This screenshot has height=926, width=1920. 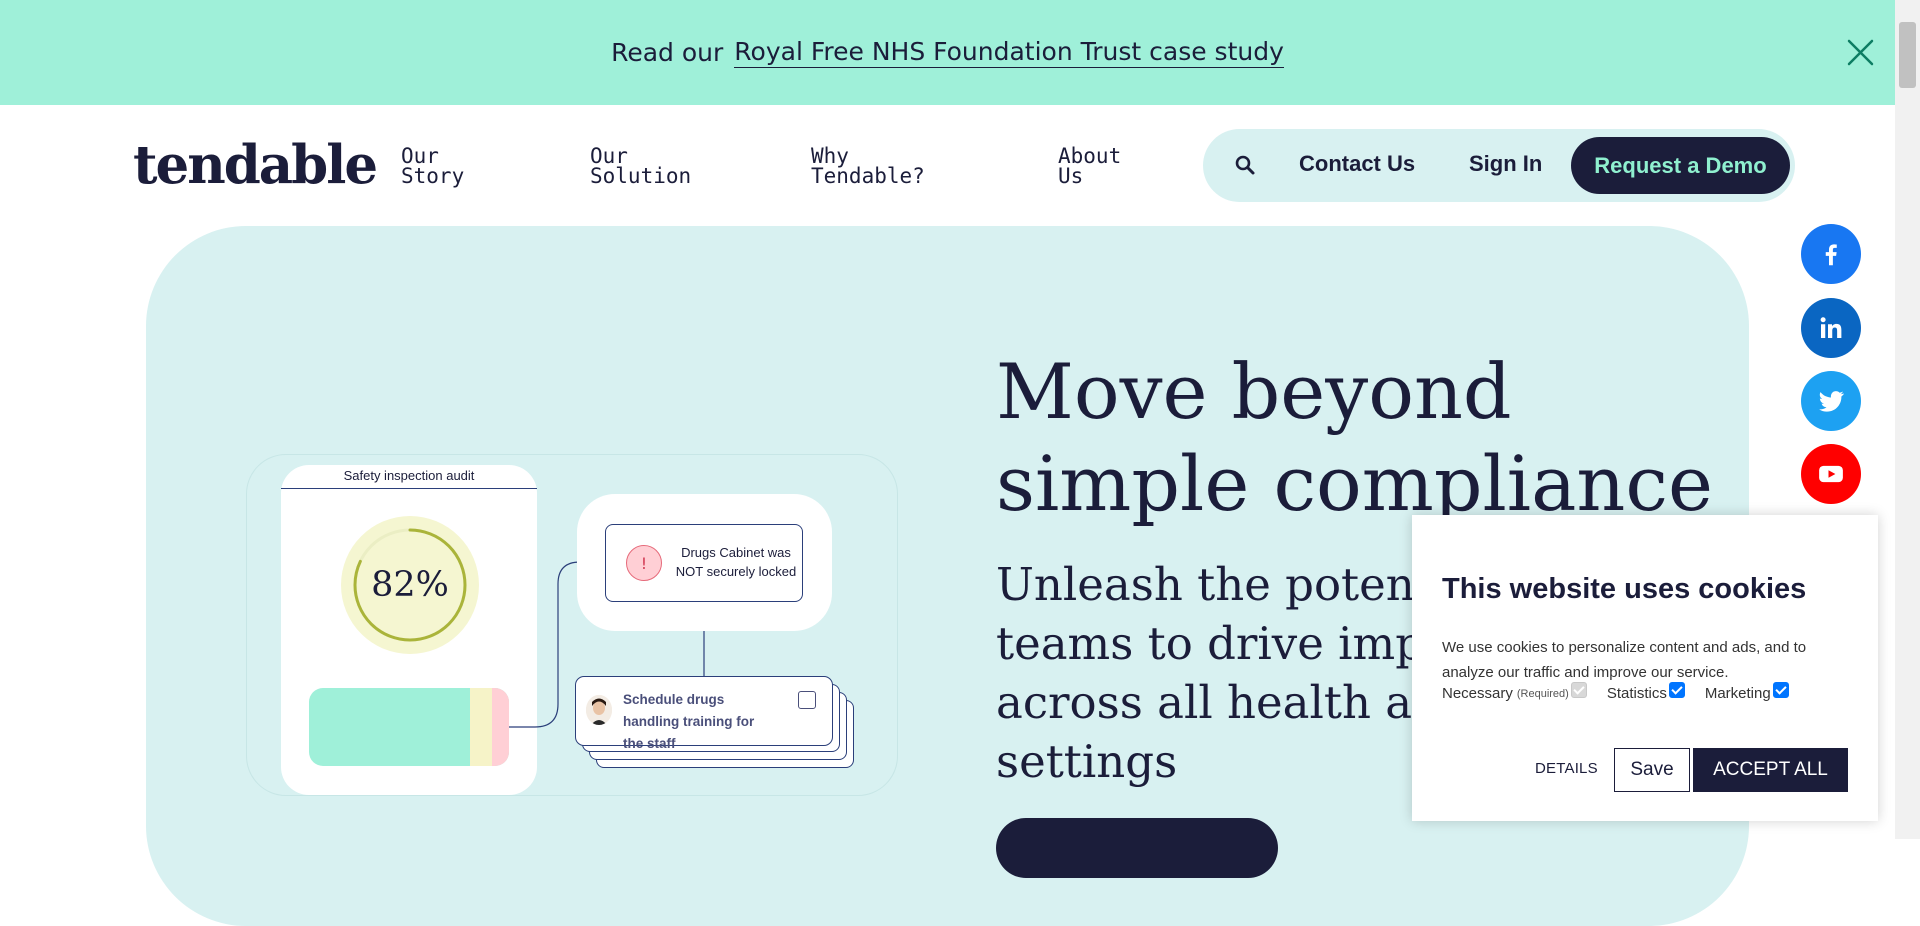 What do you see at coordinates (1071, 176) in the screenshot?
I see `nav-label-line: Us` at bounding box center [1071, 176].